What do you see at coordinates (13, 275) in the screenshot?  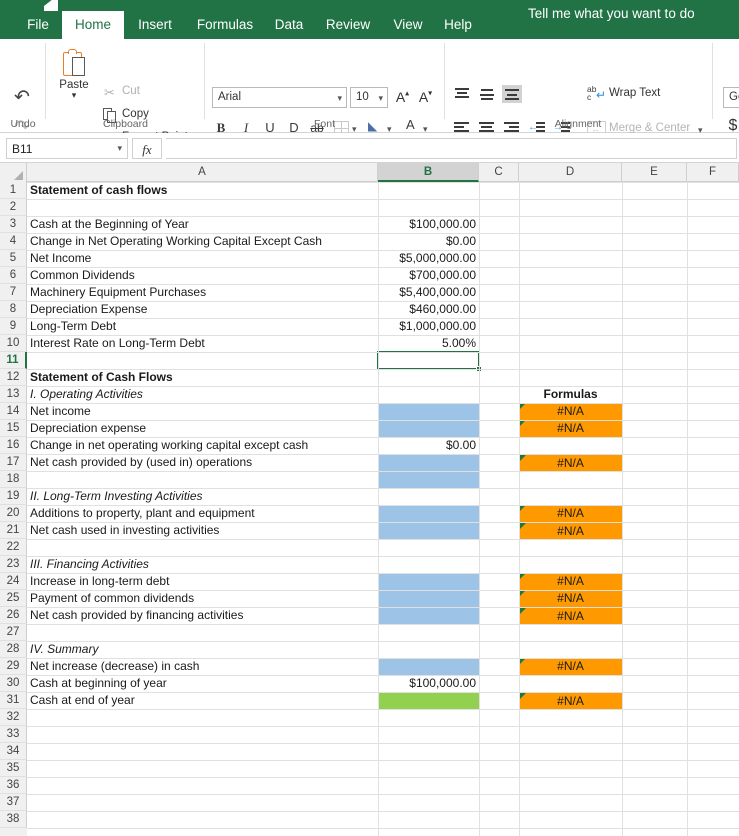 I see `row-header-6: 6` at bounding box center [13, 275].